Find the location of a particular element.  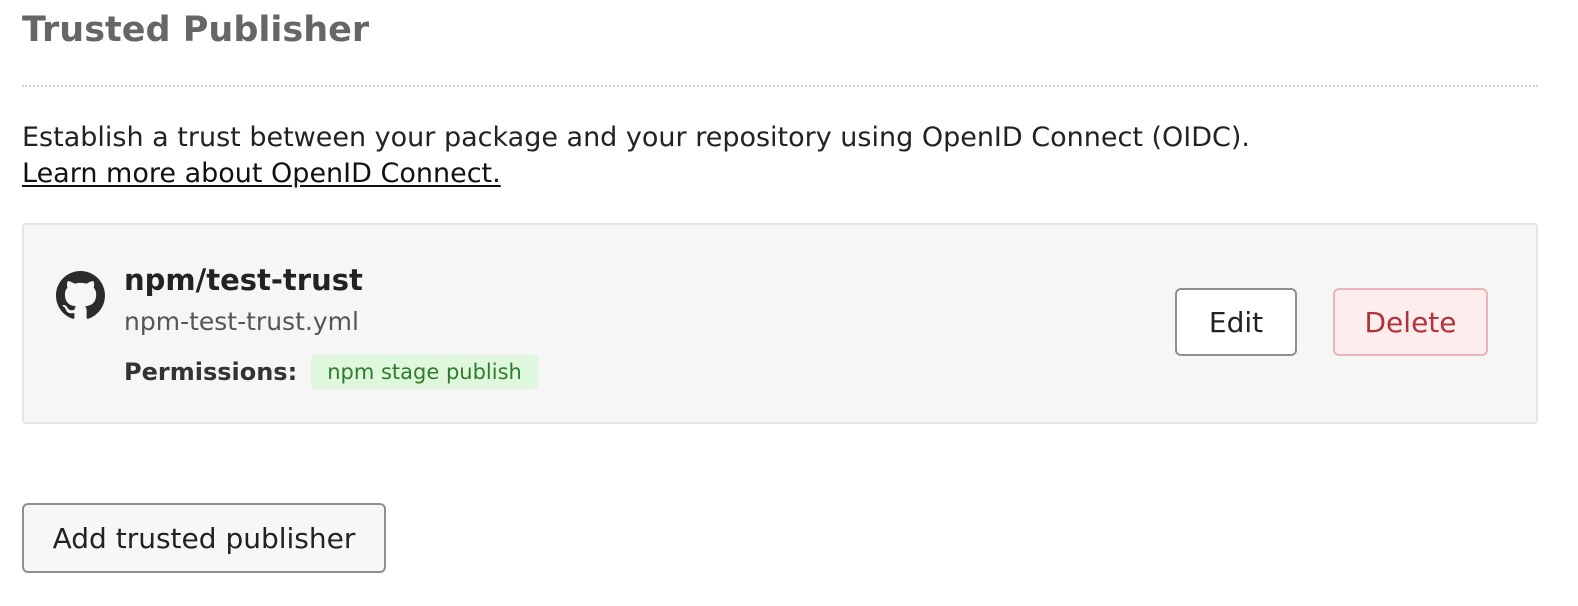

publisher-repository: npm/test-trust is located at coordinates (243, 280).